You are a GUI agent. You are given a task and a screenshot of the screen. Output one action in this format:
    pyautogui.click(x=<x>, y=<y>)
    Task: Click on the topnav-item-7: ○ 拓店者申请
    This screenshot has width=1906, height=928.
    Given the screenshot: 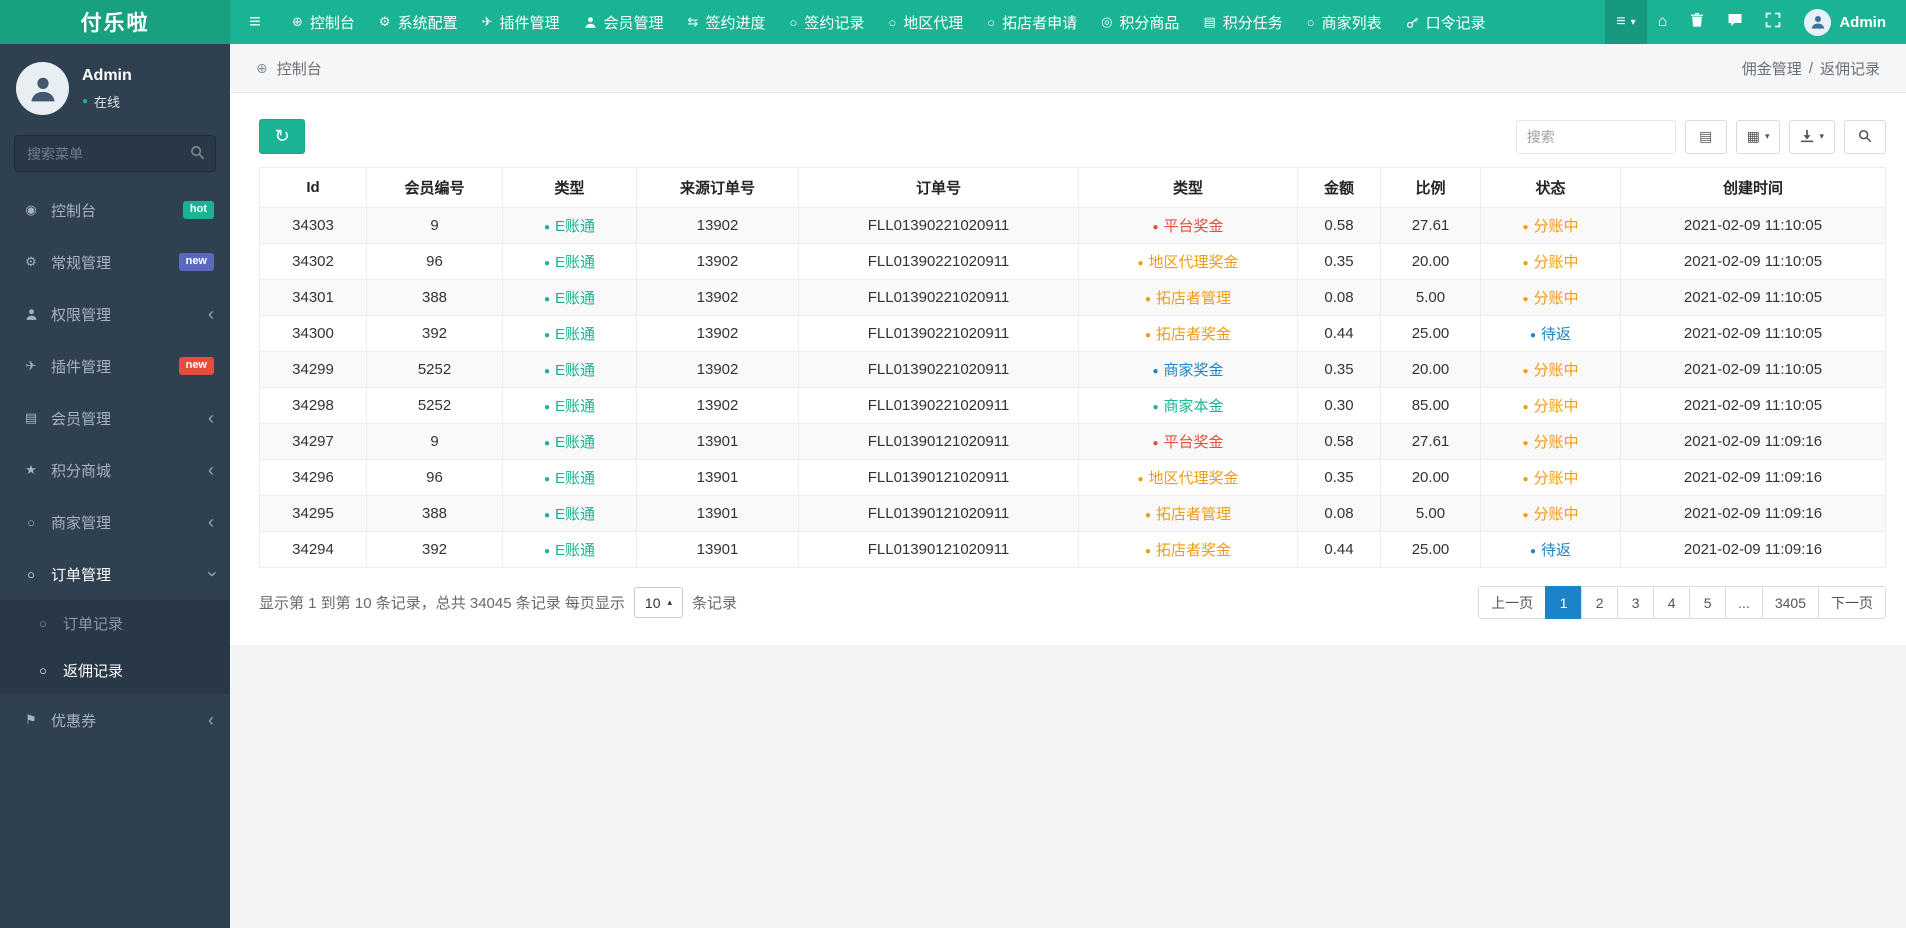 What is the action you would take?
    pyautogui.click(x=1032, y=22)
    